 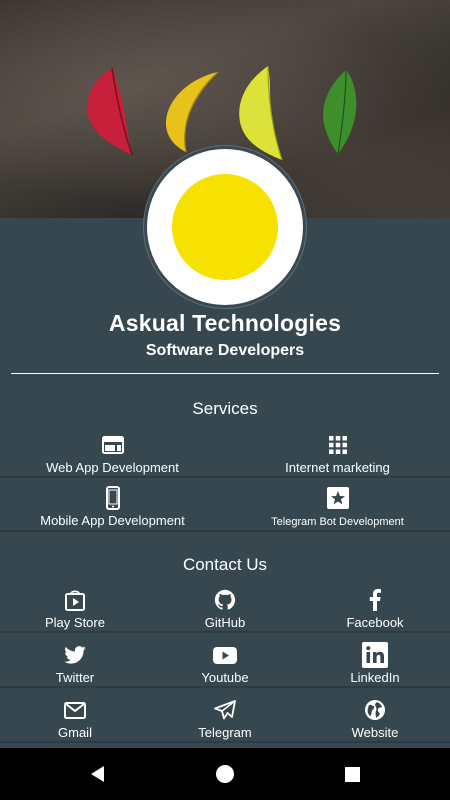 I want to click on service-internet-marketing: Internet marketing, so click(x=337, y=454).